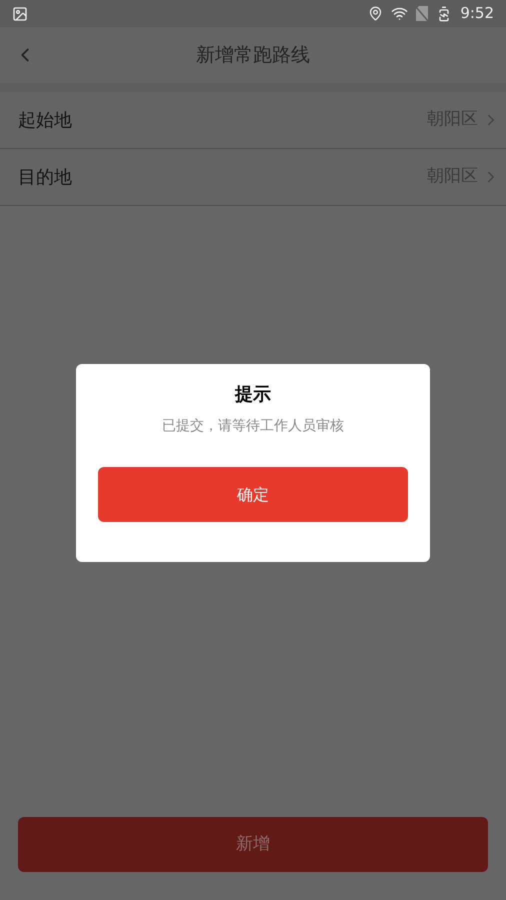 This screenshot has height=900, width=506. I want to click on dialog-title: 提示, so click(253, 395).